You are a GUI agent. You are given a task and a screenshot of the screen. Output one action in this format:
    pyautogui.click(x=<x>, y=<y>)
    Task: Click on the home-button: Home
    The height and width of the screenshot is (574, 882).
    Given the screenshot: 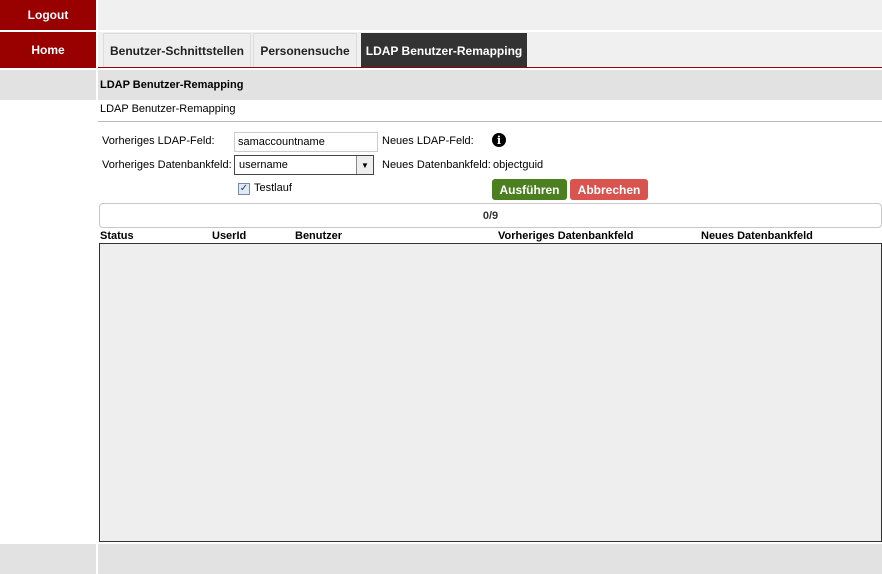 What is the action you would take?
    pyautogui.click(x=48, y=50)
    